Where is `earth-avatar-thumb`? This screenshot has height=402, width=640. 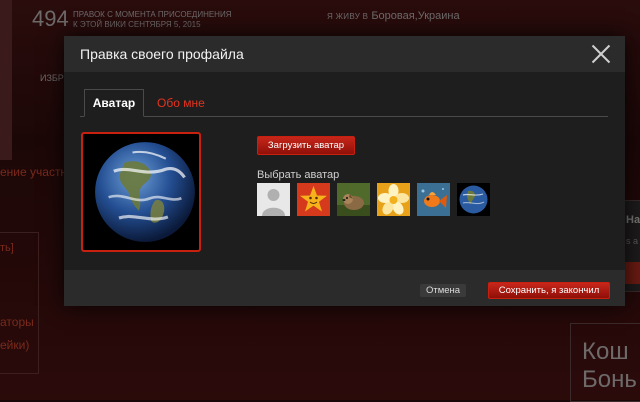 earth-avatar-thumb is located at coordinates (473, 199).